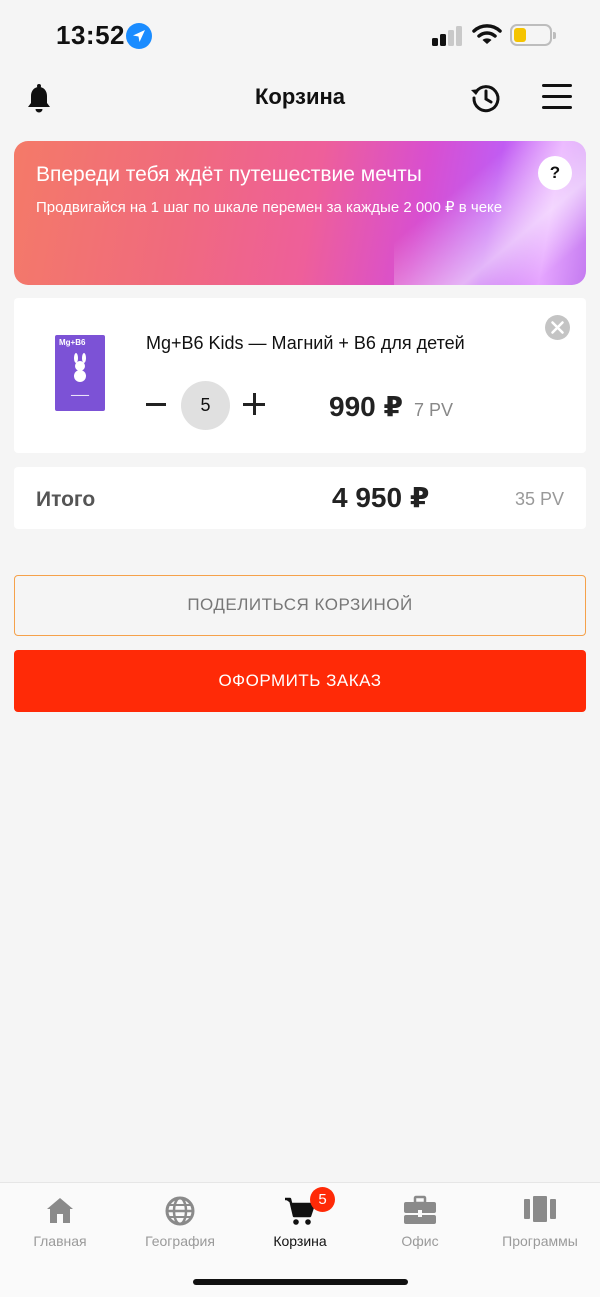 The height and width of the screenshot is (1297, 600). Describe the element at coordinates (557, 99) in the screenshot. I see `menu-icon` at that location.